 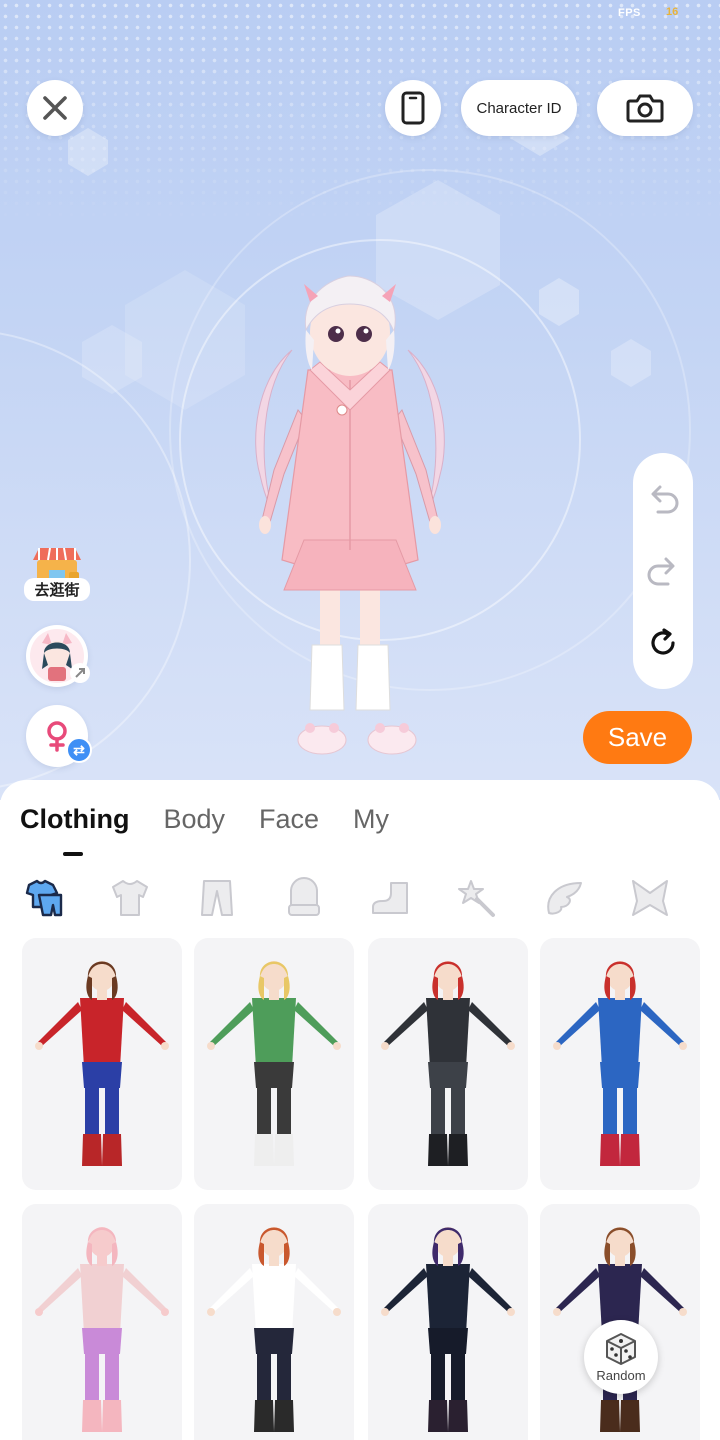 I want to click on go-shopping-button: 去逛街, so click(x=57, y=568).